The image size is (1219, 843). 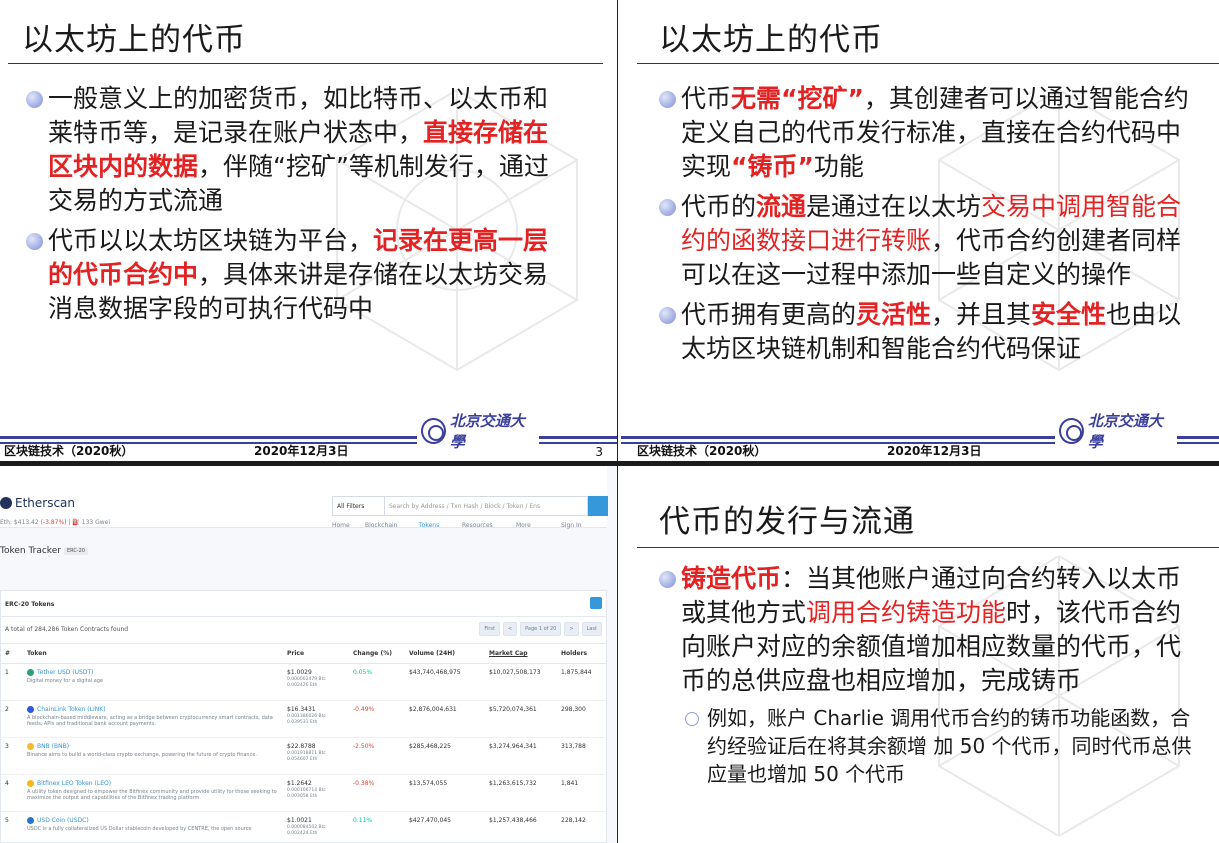 I want to click on highlight-text: 铸造代币, so click(x=731, y=578).